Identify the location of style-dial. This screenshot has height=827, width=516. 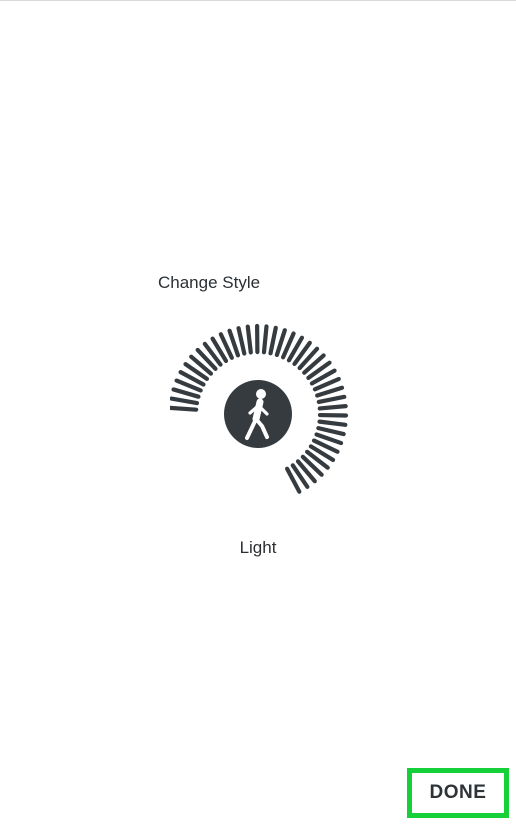
(260, 413).